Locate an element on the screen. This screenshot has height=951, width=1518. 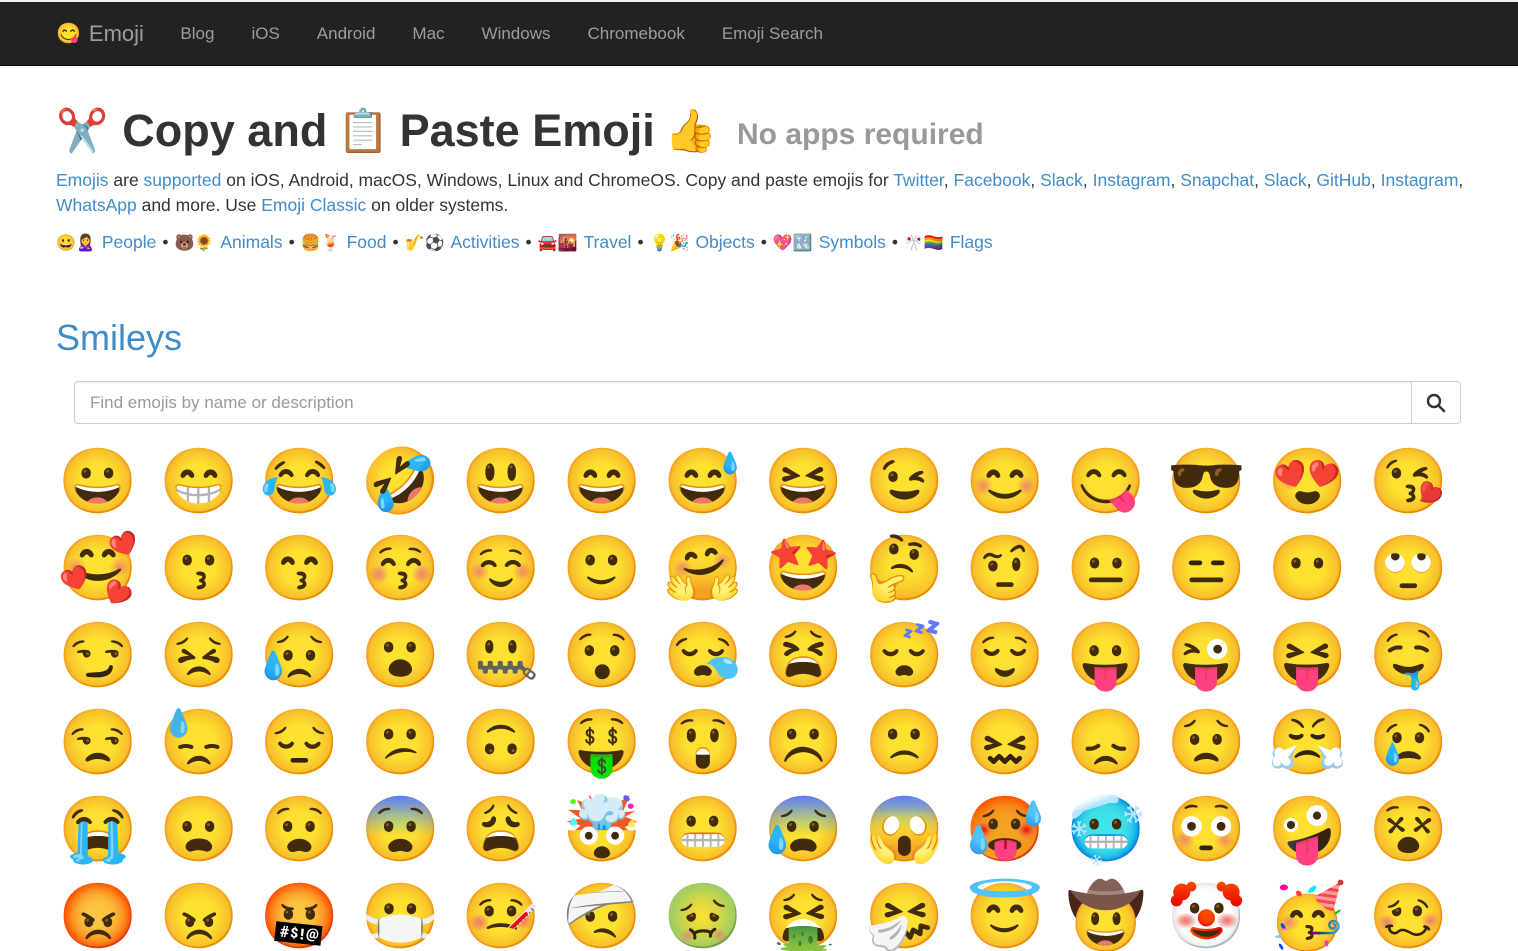
emoji-item: 🤗 is located at coordinates (703, 568).